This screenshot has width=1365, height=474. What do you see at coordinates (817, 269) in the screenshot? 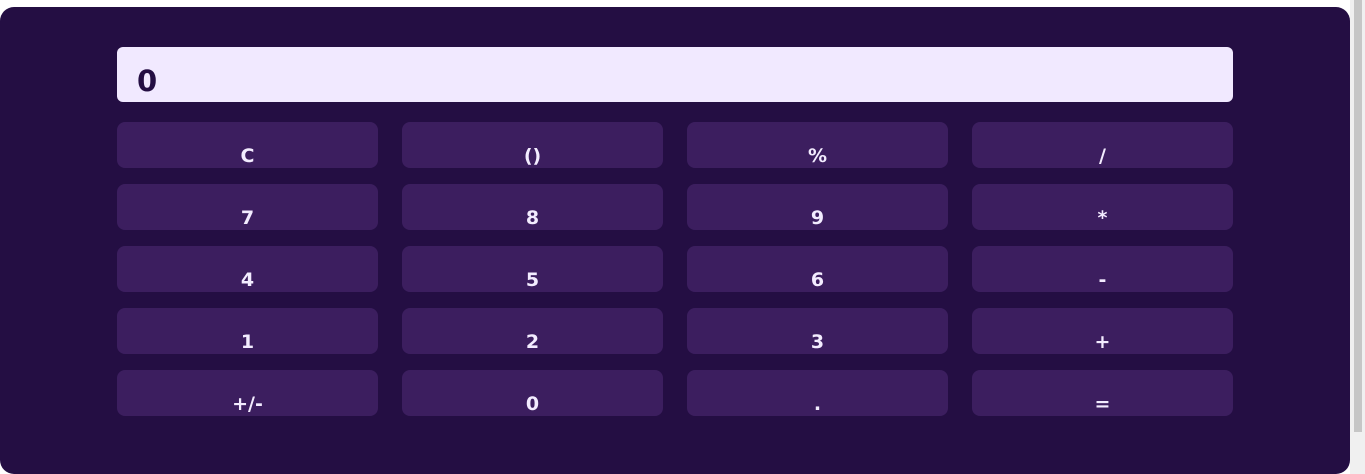
I see `digit-6-button: 6` at bounding box center [817, 269].